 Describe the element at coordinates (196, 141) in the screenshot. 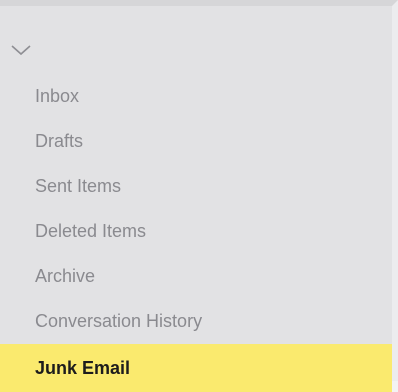

I see `folder-item-drafts: Drafts` at that location.